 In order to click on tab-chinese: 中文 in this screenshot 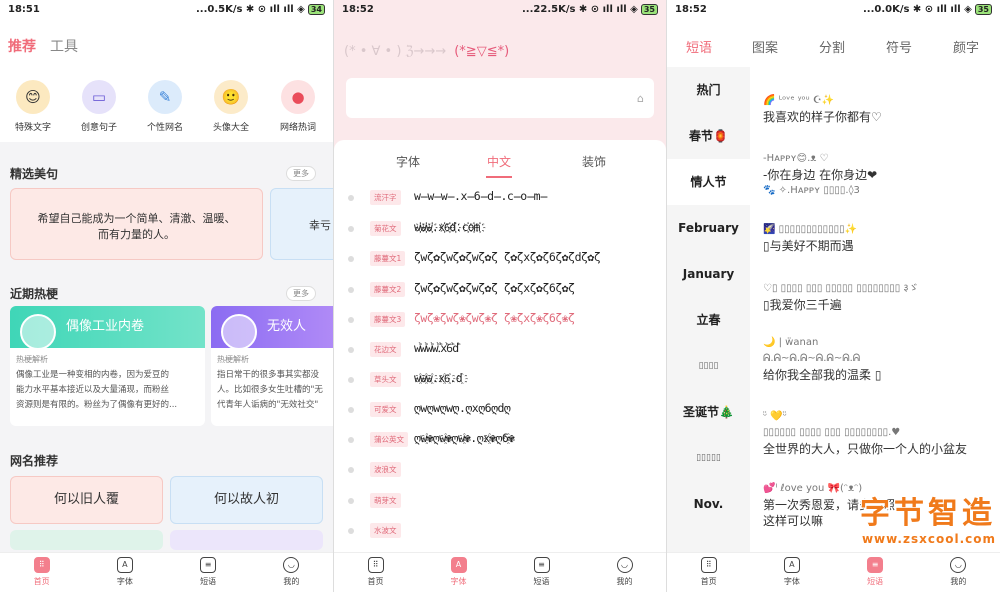, I will do `click(499, 161)`.